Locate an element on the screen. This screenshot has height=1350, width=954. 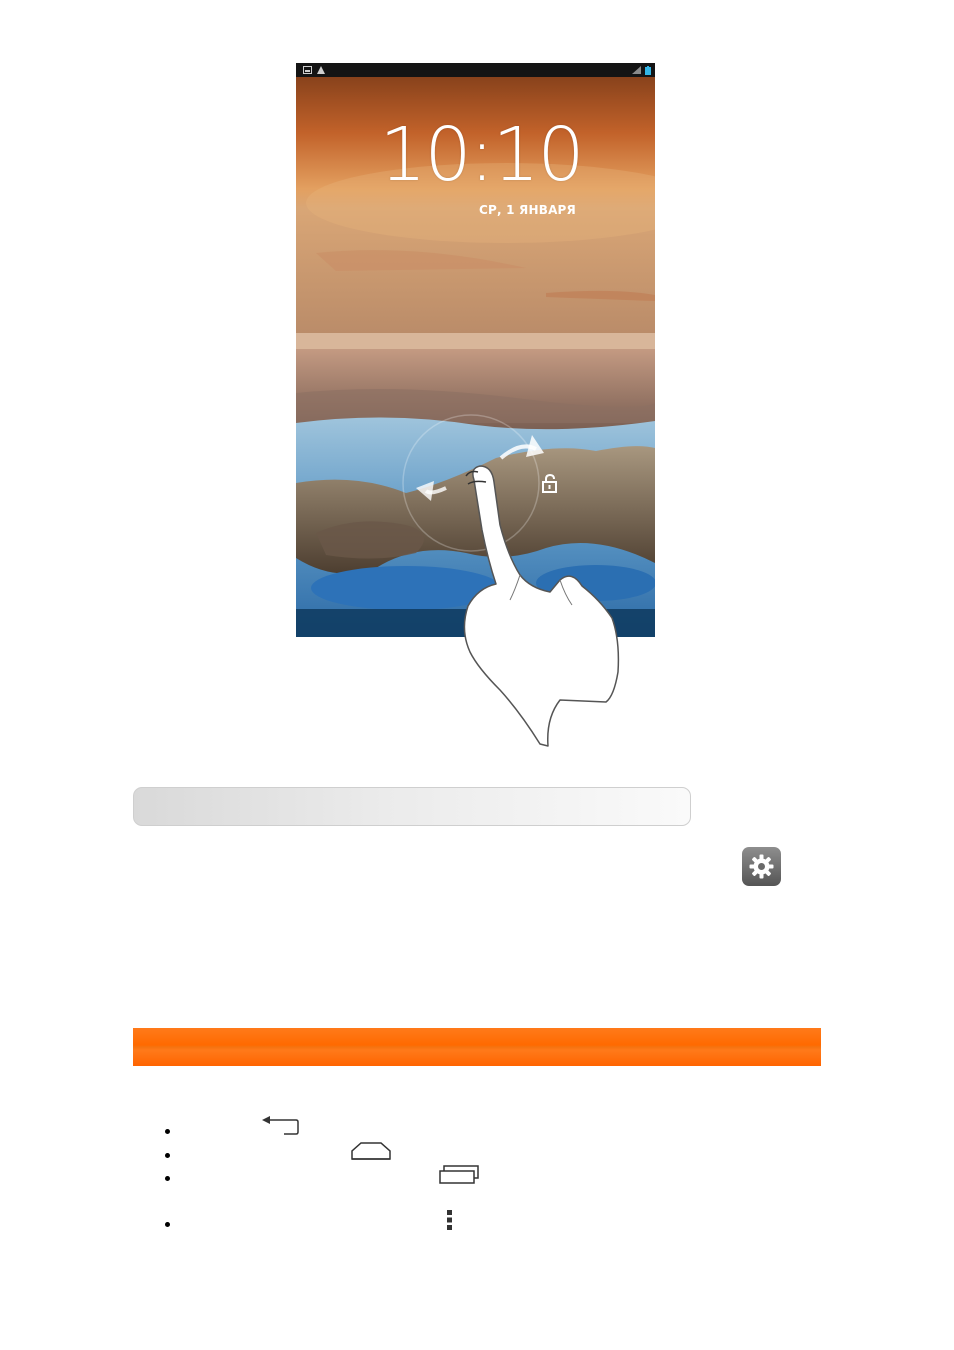
settings-icon is located at coordinates (761, 866).